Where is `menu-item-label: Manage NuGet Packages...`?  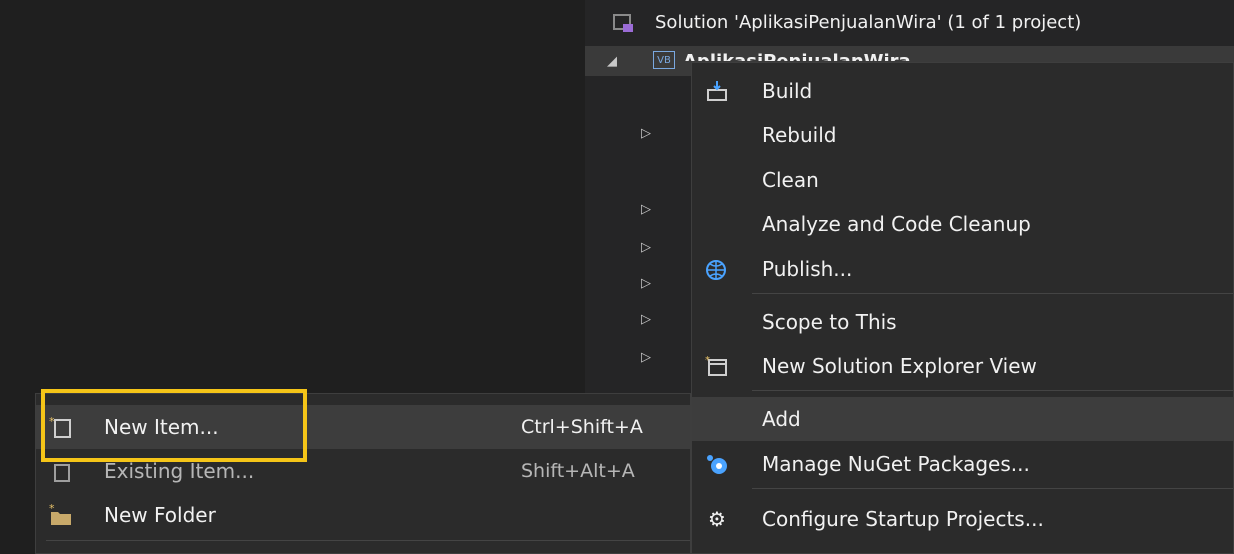
menu-item-label: Manage NuGet Packages... is located at coordinates (896, 464).